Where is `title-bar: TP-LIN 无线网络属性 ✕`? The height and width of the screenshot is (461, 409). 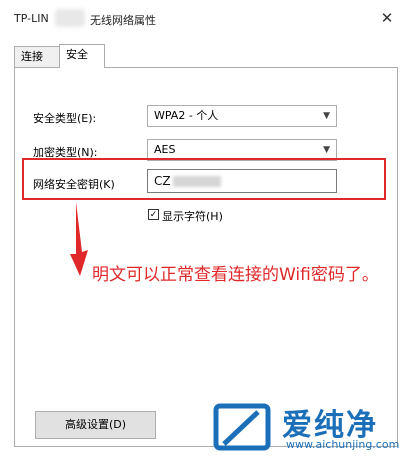
title-bar: TP-LIN 无线网络属性 ✕ is located at coordinates (204, 19).